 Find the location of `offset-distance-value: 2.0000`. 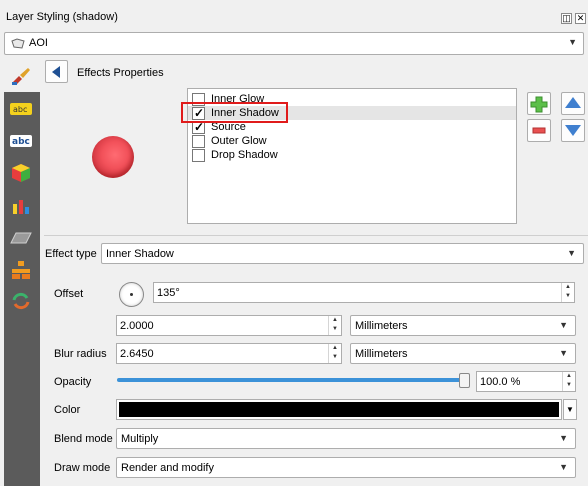

offset-distance-value: 2.0000 is located at coordinates (137, 326).